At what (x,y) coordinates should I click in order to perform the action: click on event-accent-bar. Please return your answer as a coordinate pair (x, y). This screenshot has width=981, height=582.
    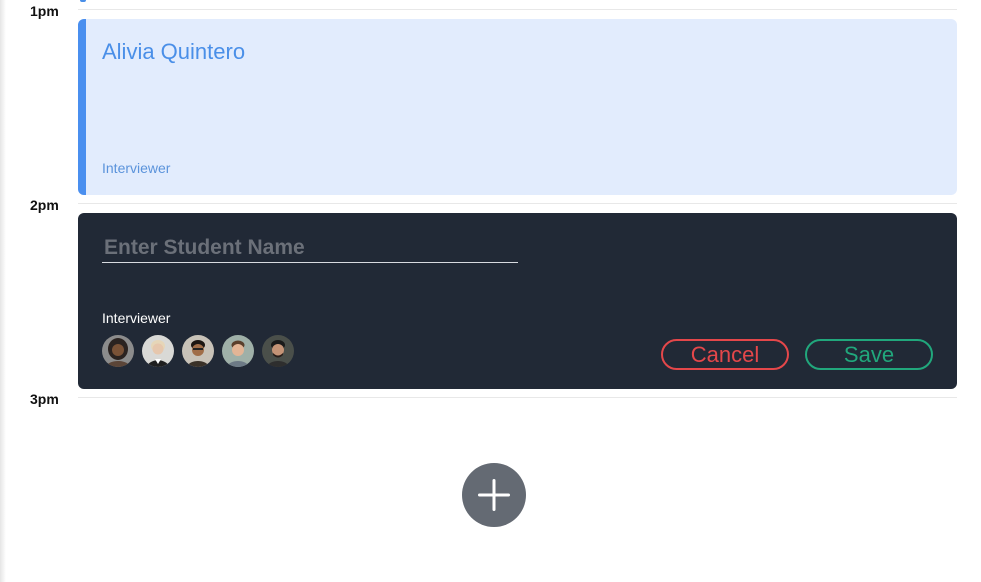
    Looking at the image, I should click on (82, 107).